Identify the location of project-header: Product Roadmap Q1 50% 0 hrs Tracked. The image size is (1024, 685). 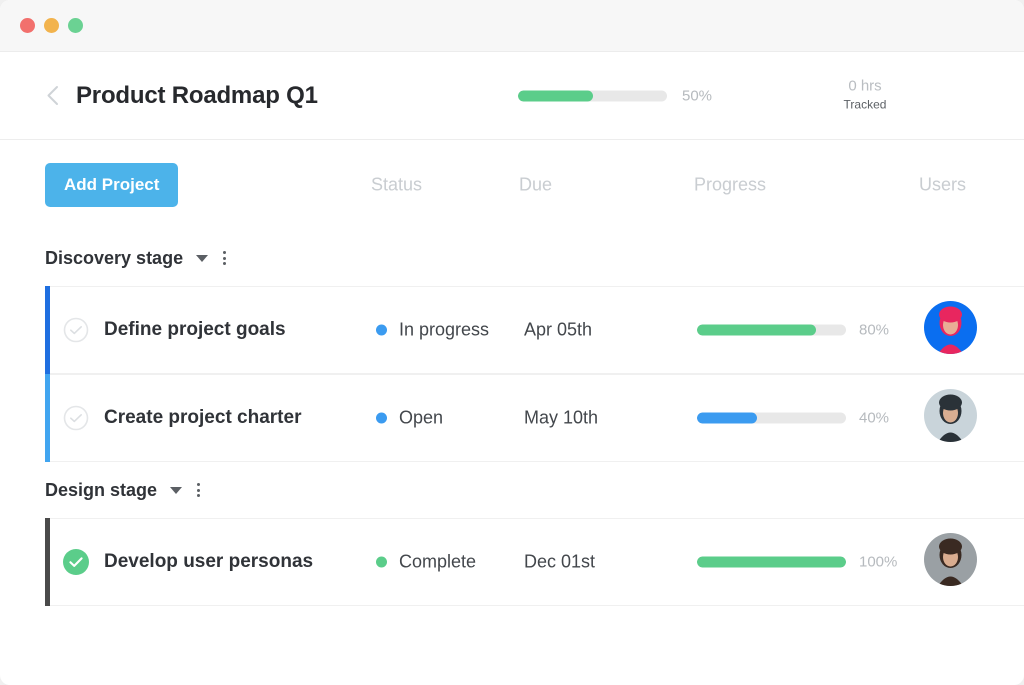
(512, 96).